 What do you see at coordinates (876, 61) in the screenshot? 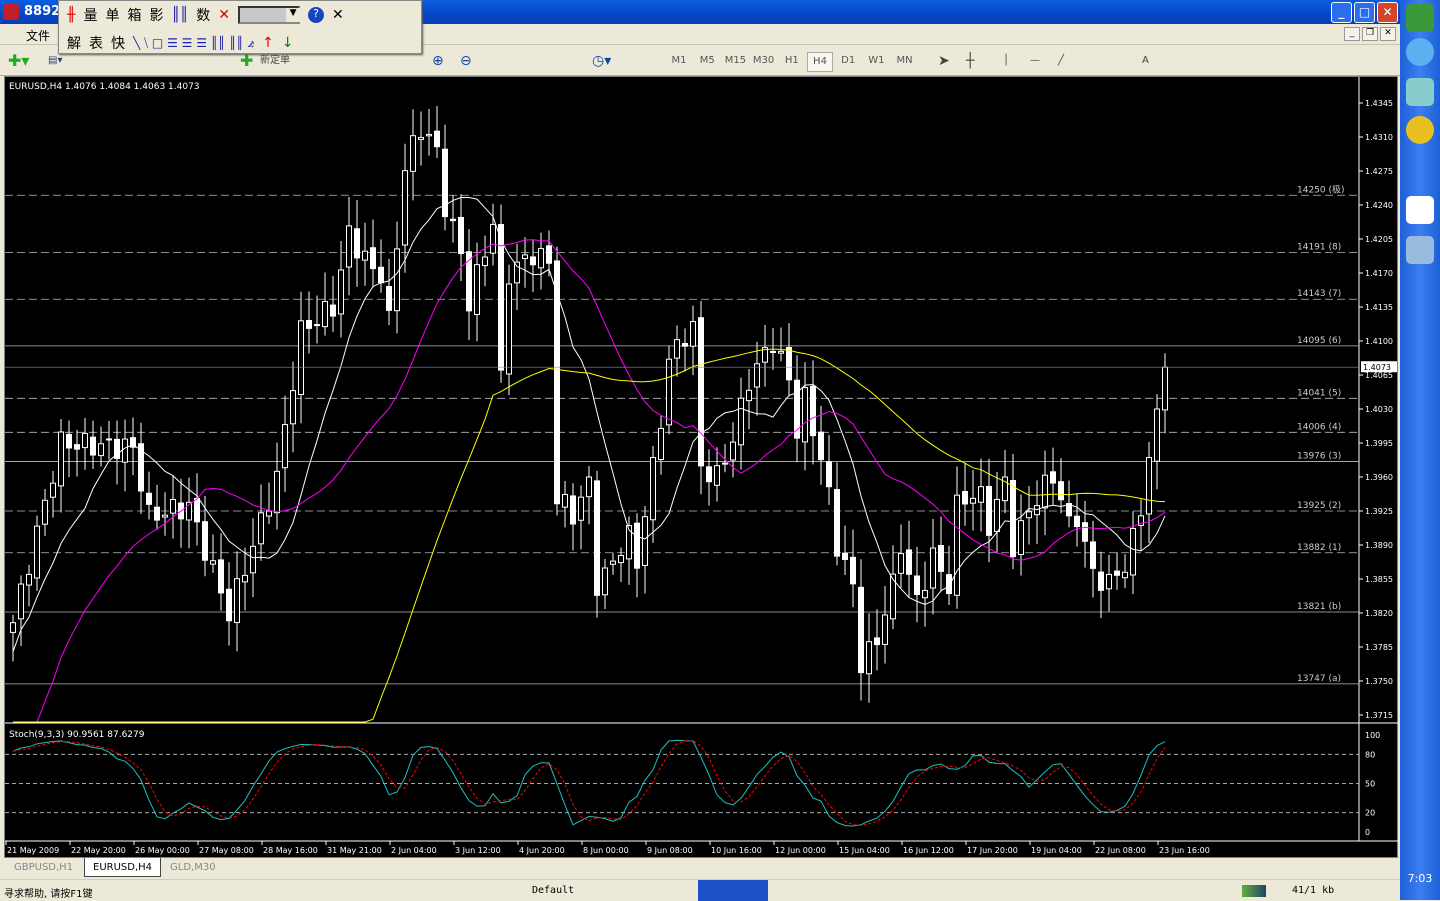
I see `timeframe-w1: W1` at bounding box center [876, 61].